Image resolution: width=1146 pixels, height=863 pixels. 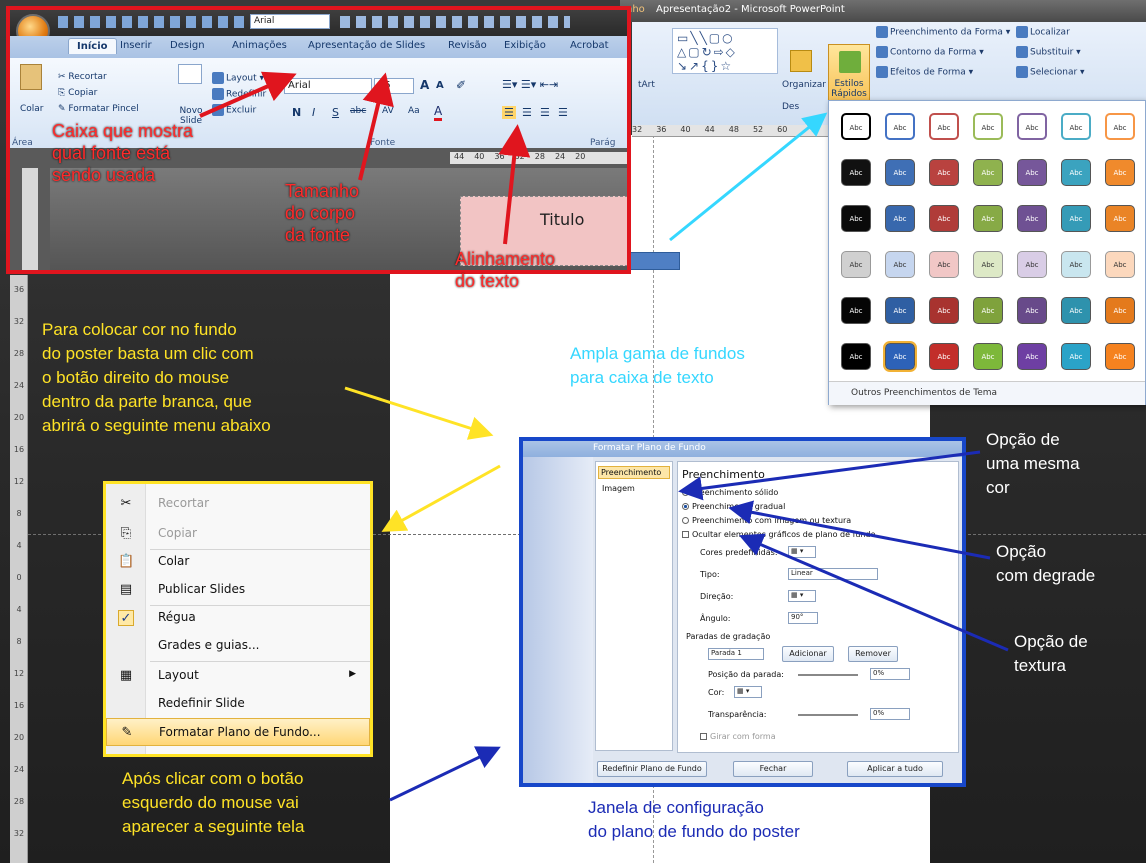 What do you see at coordinates (873, 592) in the screenshot?
I see `arrow-texture` at bounding box center [873, 592].